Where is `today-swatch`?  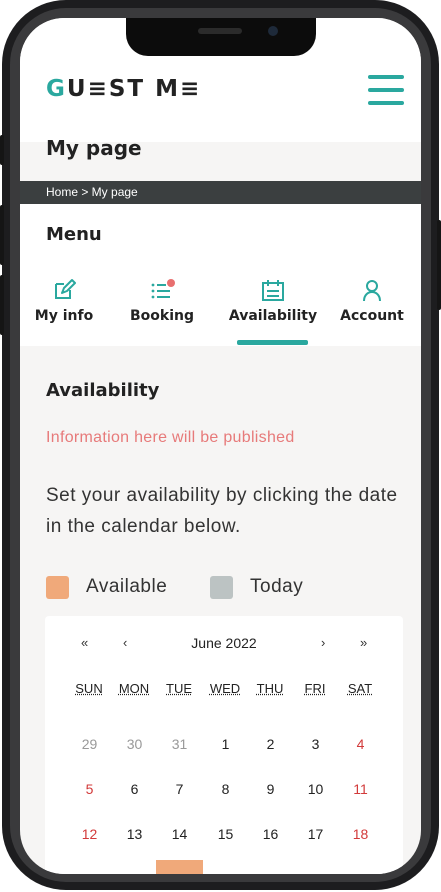 today-swatch is located at coordinates (221, 587).